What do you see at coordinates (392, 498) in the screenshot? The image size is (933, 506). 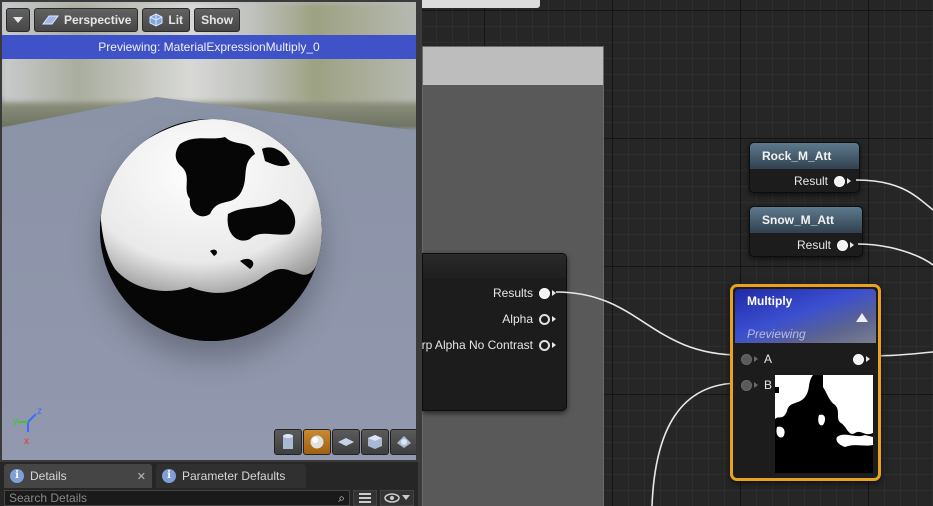 I see `eye-icon` at bounding box center [392, 498].